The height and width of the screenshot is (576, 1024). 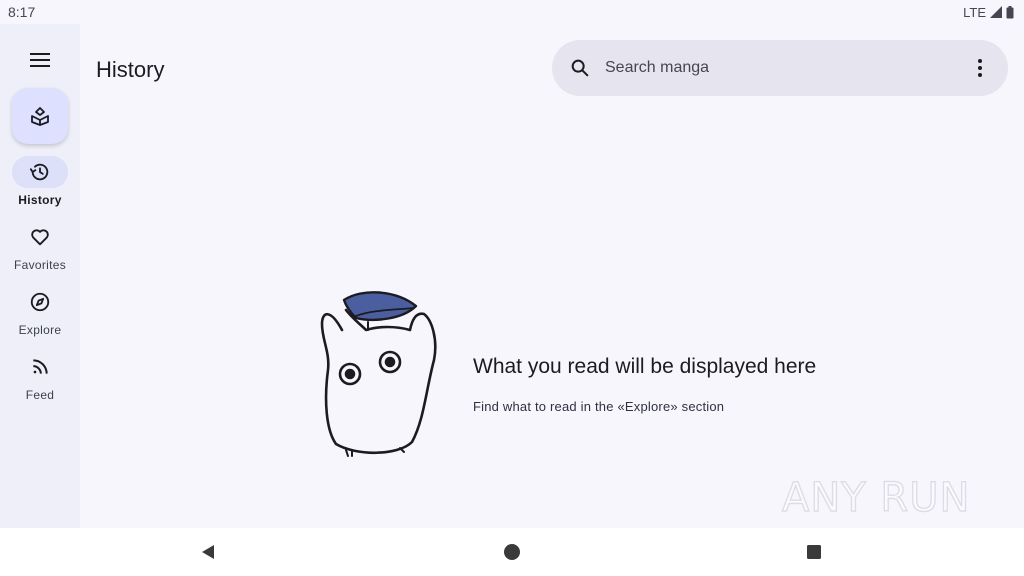 I want to click on navigation-rail: History Favorites Explore Feed, so click(x=40, y=276).